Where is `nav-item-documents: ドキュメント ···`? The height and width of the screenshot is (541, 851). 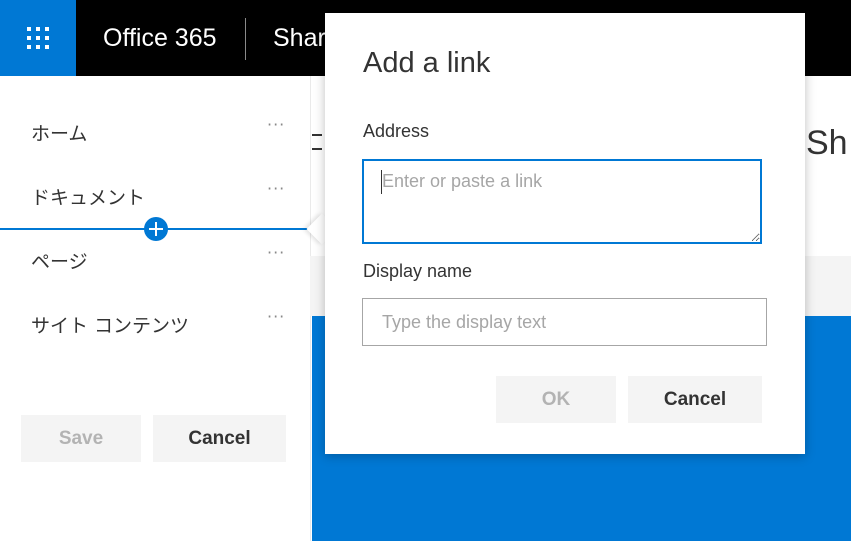 nav-item-documents: ドキュメント ··· is located at coordinates (155, 195).